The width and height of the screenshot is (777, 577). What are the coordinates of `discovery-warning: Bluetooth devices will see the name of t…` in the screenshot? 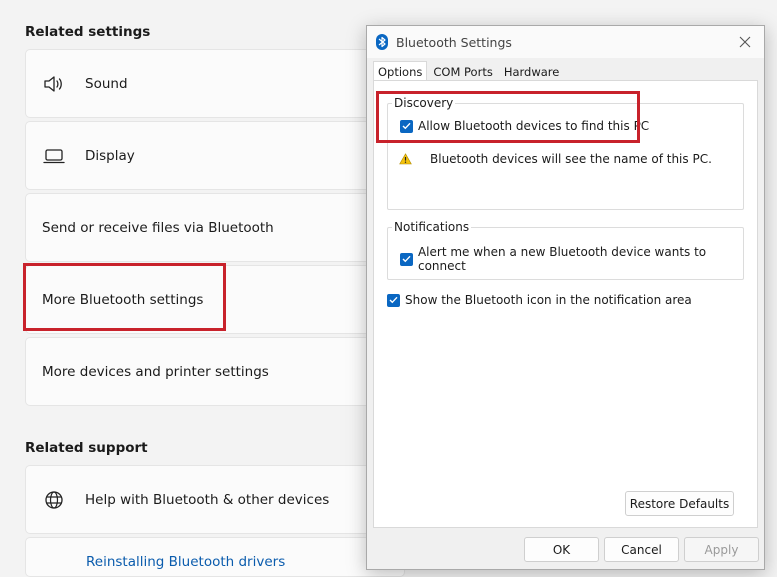 It's located at (555, 159).